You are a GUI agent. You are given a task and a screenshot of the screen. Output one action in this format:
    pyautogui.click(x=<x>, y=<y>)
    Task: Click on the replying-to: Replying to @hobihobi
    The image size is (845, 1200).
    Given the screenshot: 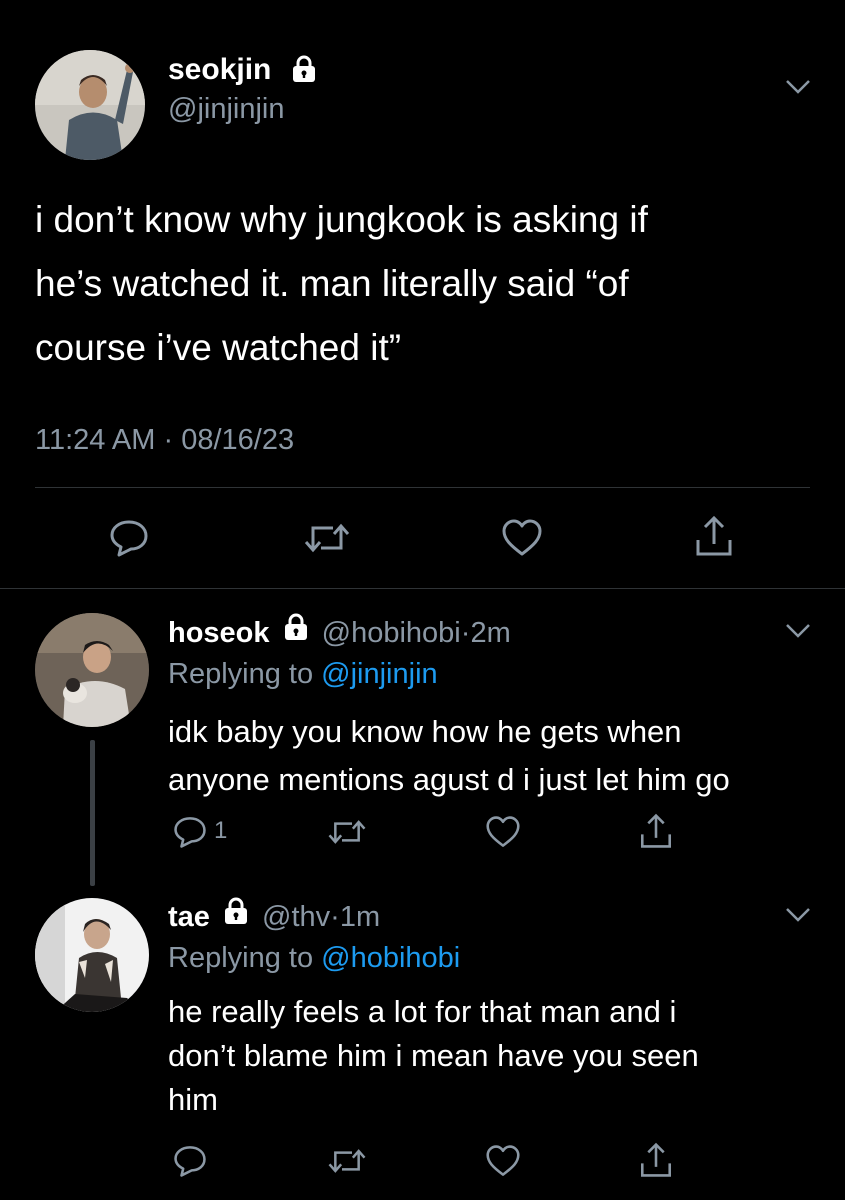 What is the action you would take?
    pyautogui.click(x=314, y=958)
    